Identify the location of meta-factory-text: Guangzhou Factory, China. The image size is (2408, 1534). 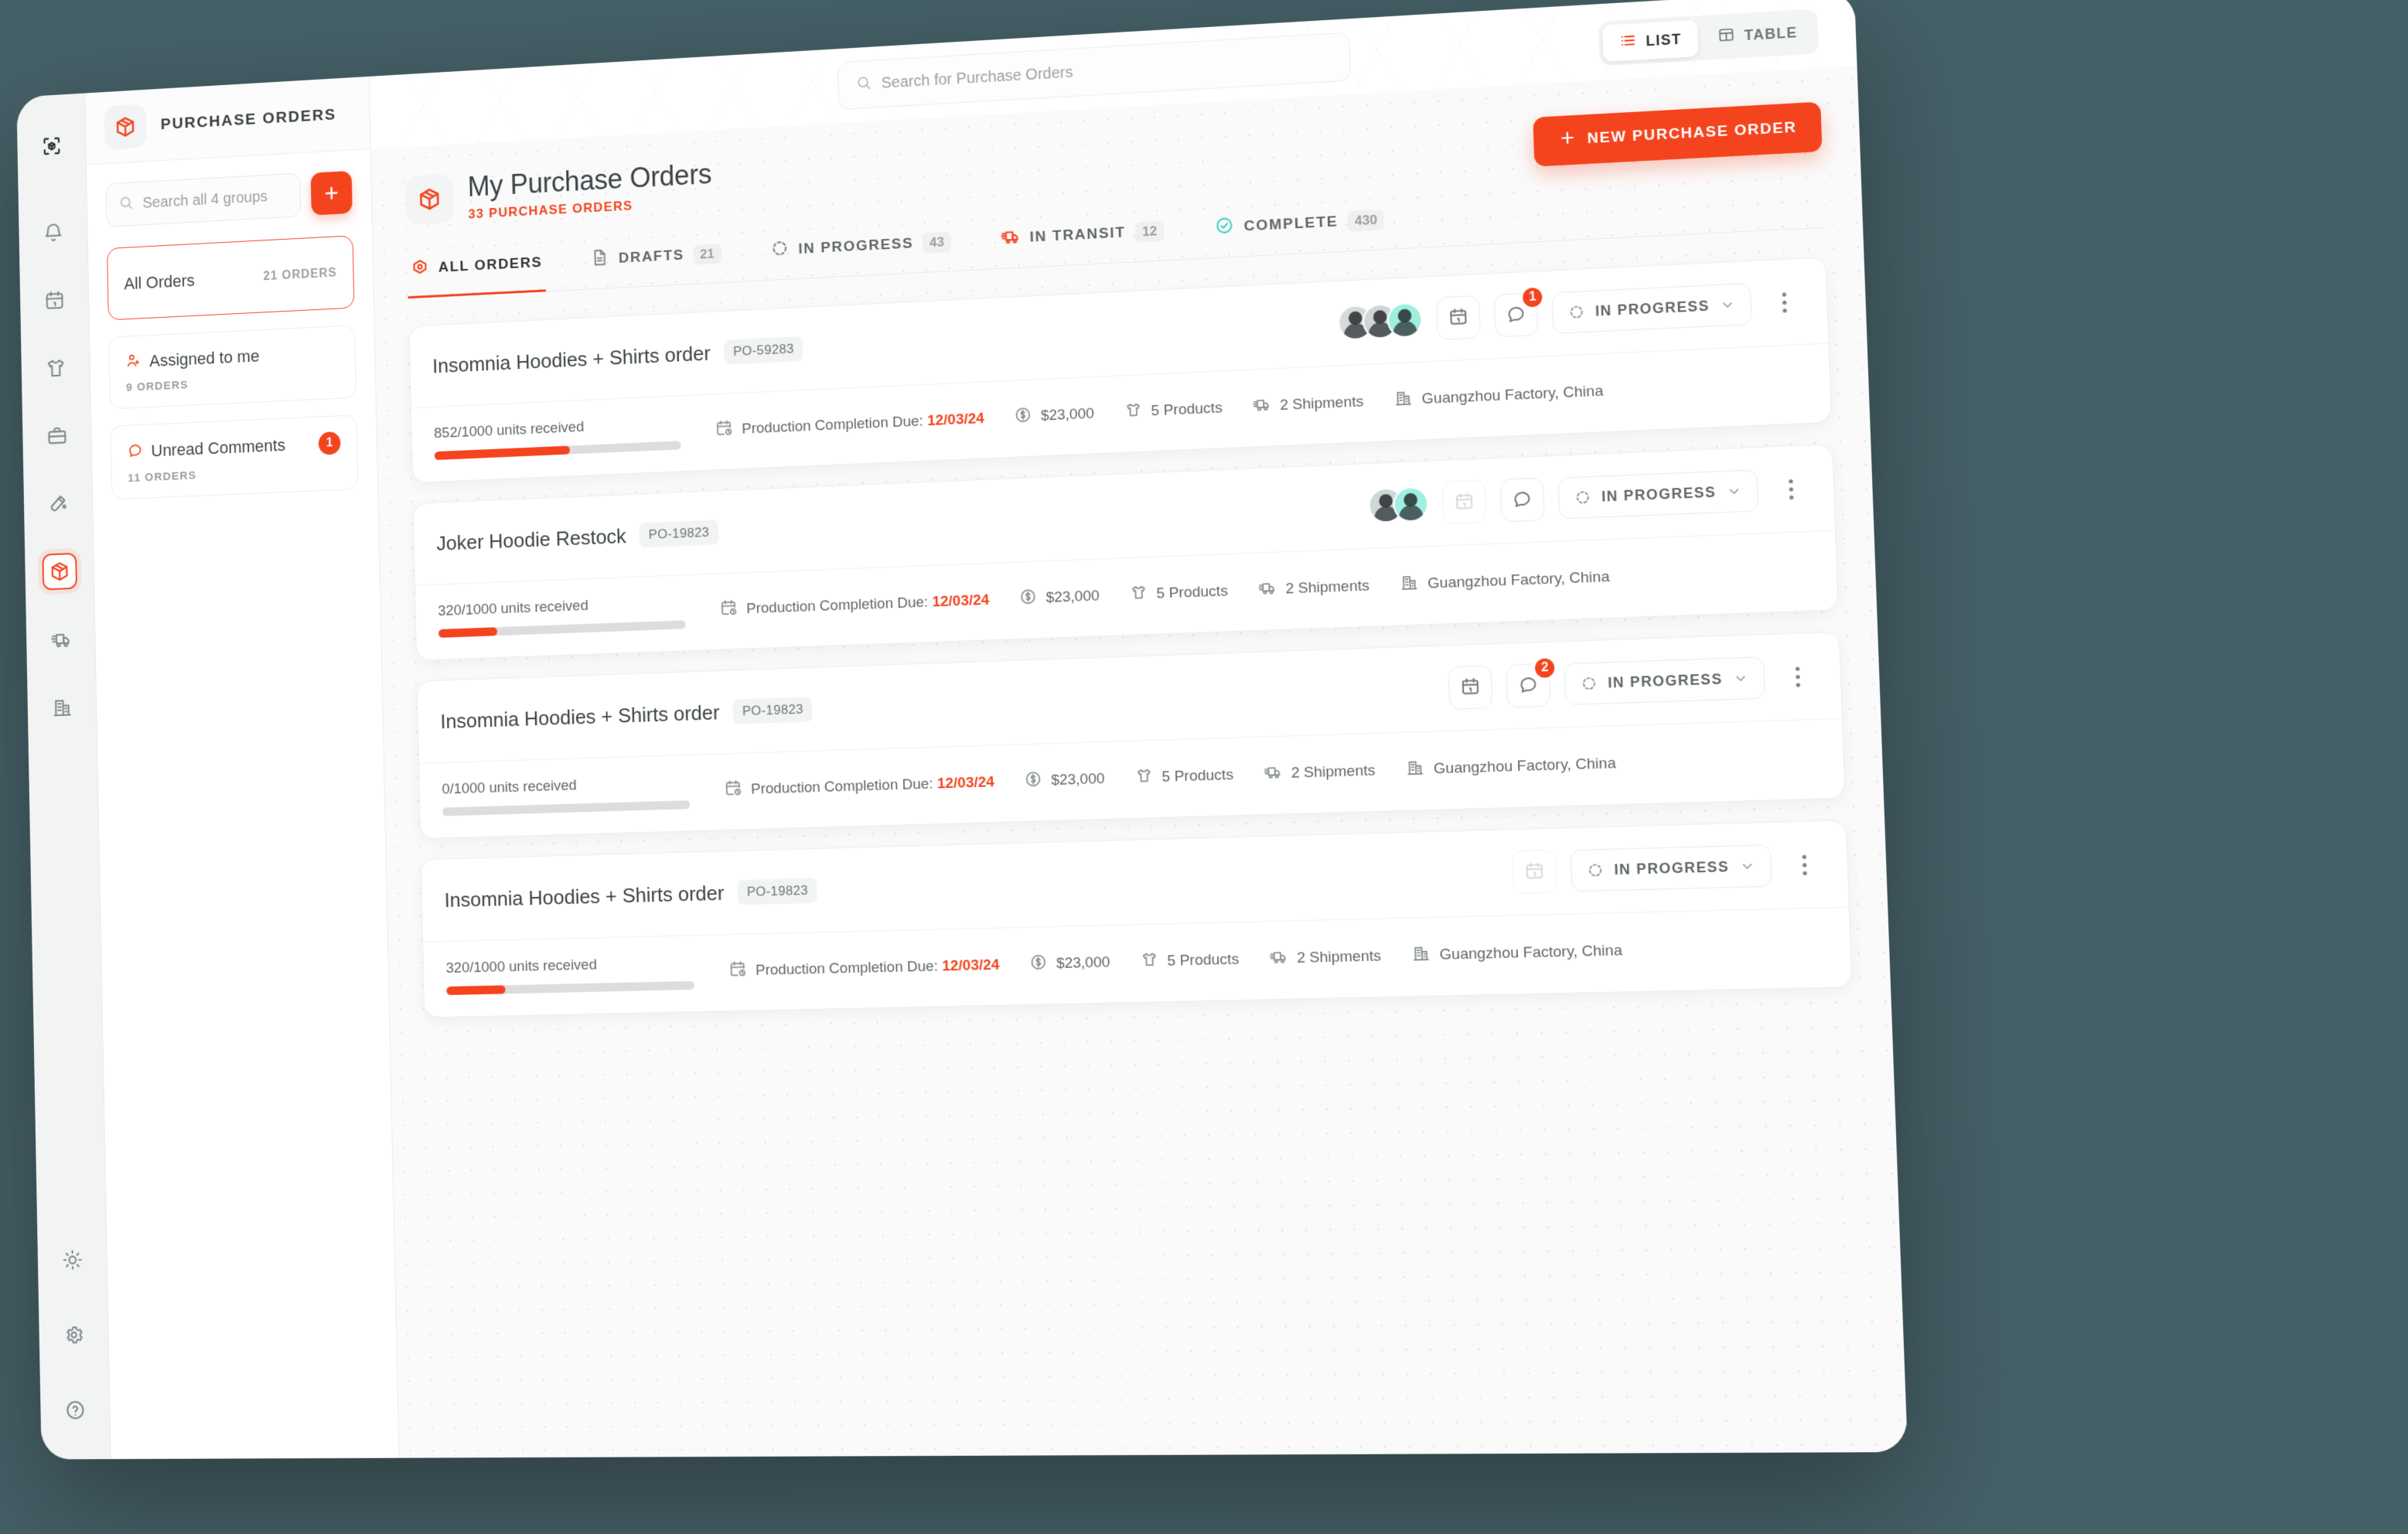
(1512, 394).